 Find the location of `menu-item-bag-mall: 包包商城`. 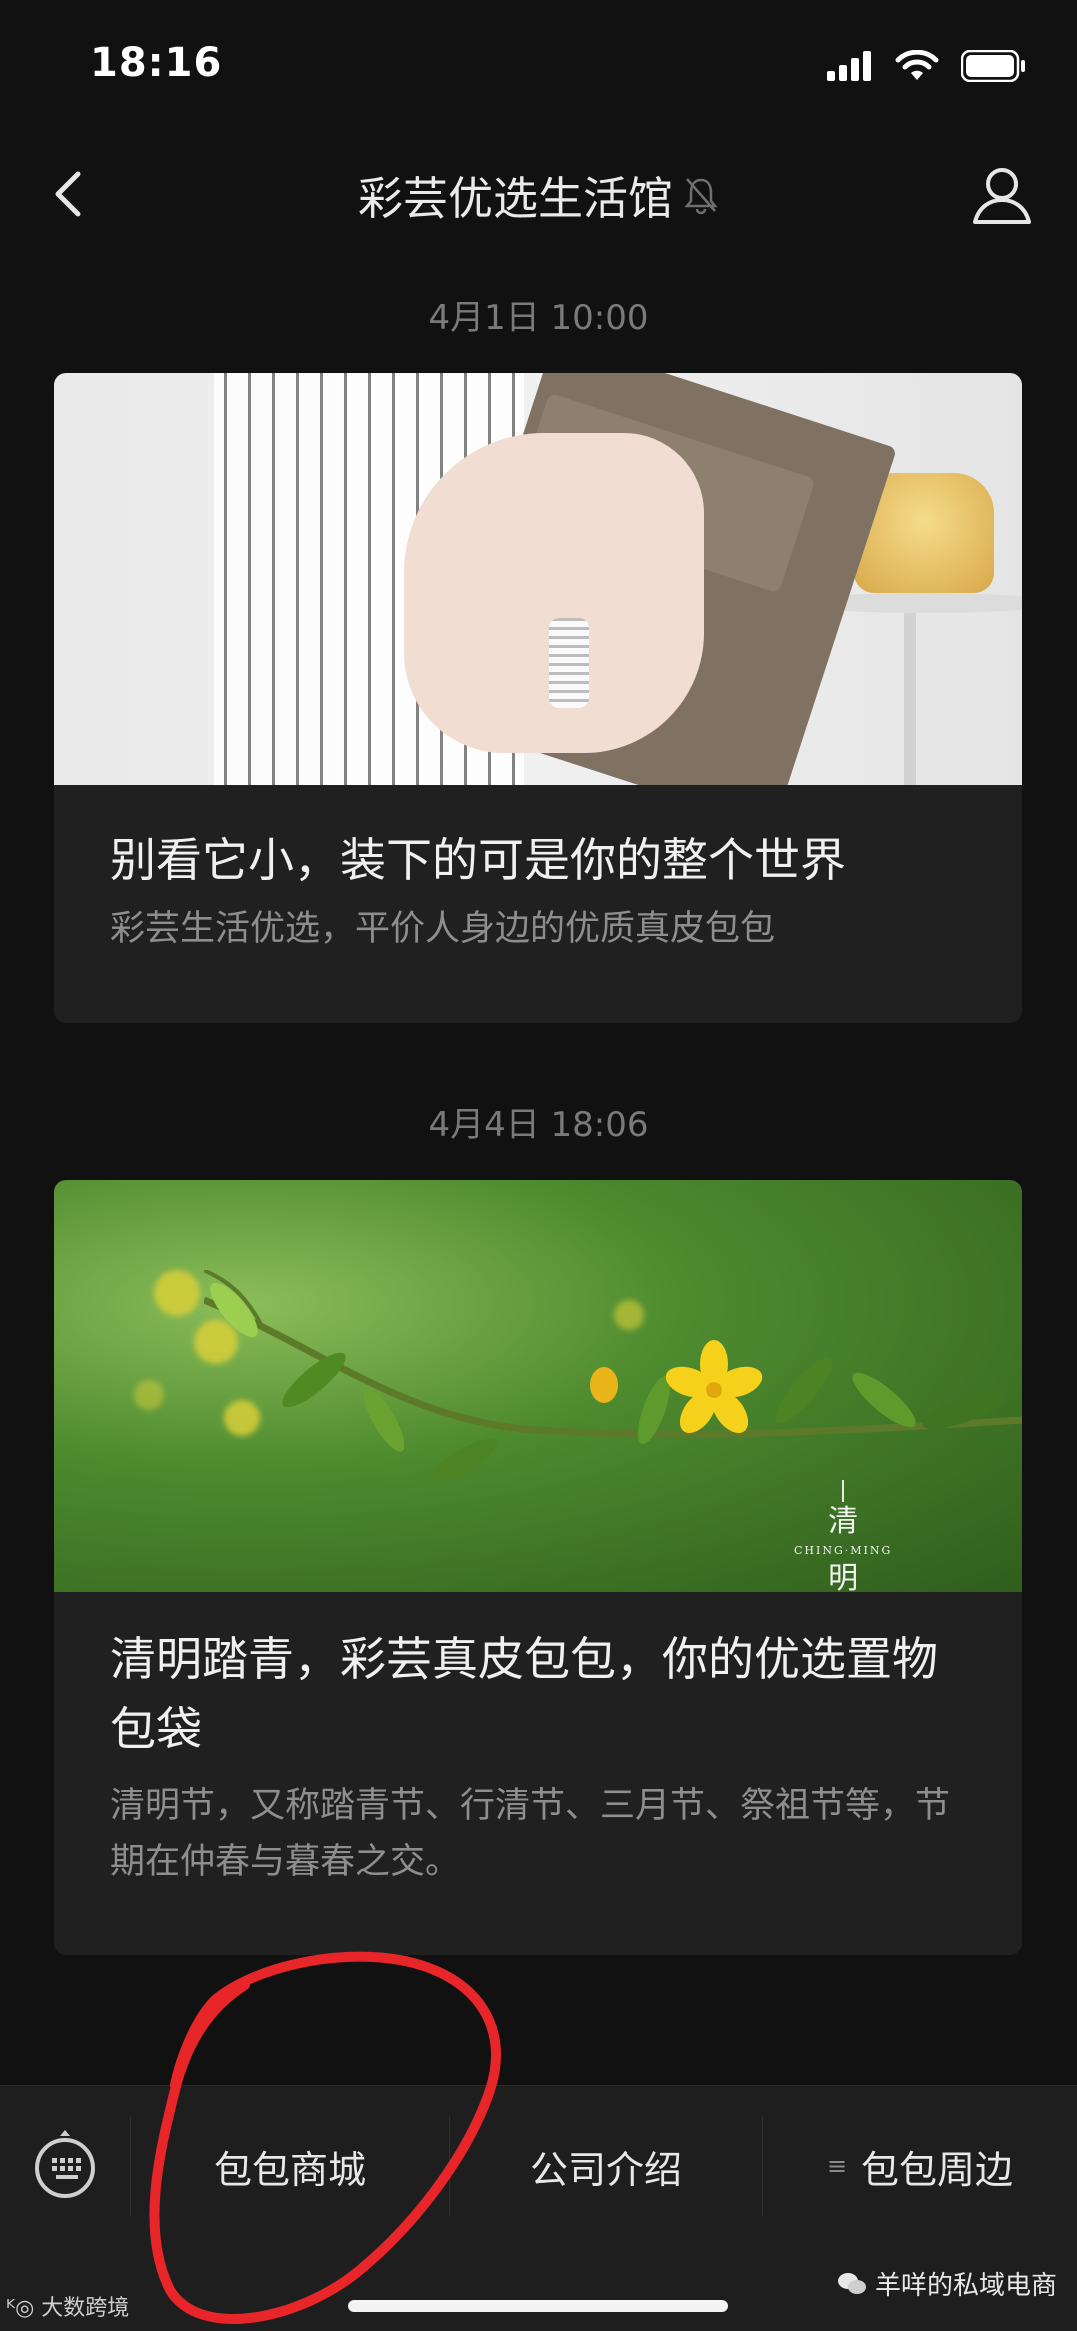

menu-item-bag-mall: 包包商城 is located at coordinates (290, 2166).